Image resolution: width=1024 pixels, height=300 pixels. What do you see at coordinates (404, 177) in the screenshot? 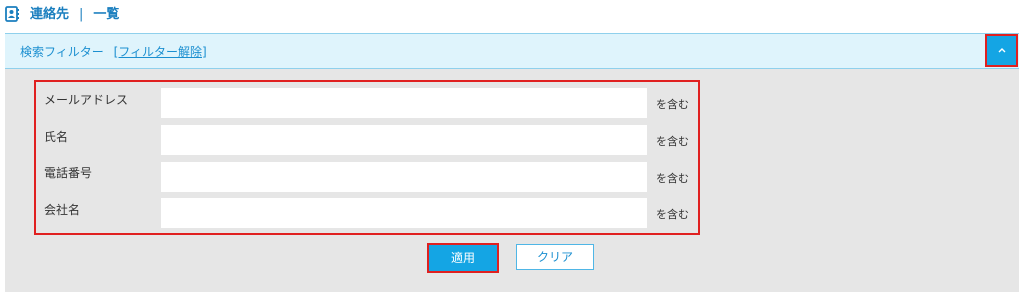
I see `phone-field` at bounding box center [404, 177].